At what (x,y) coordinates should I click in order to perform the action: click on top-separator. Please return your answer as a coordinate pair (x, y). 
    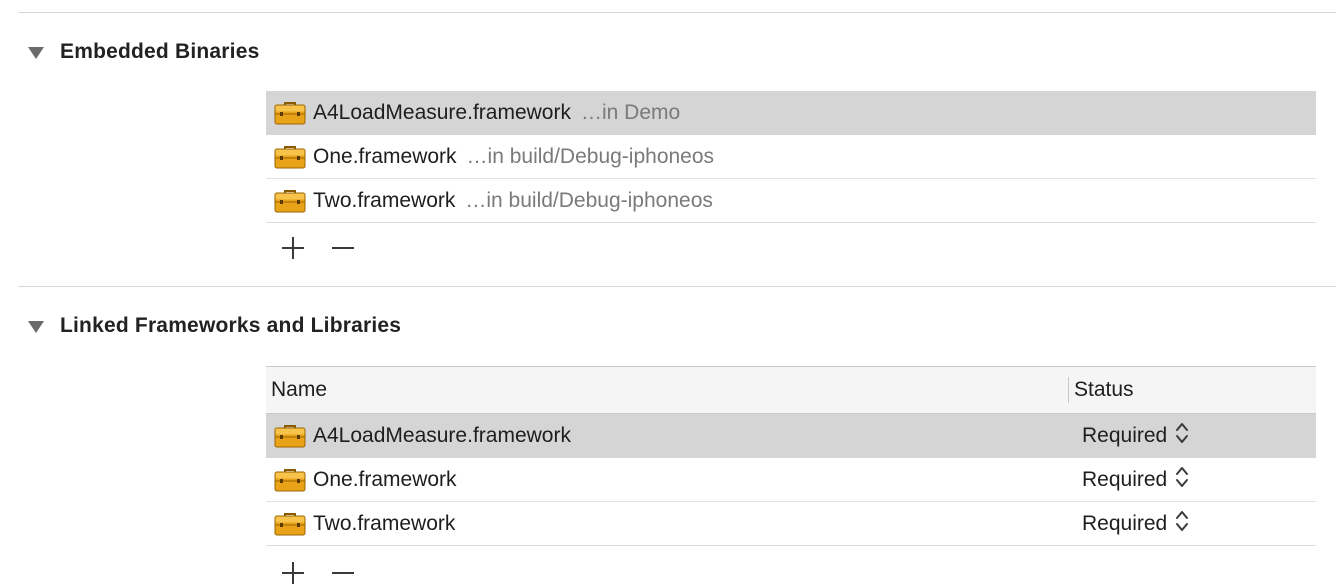
    Looking at the image, I should click on (677, 12).